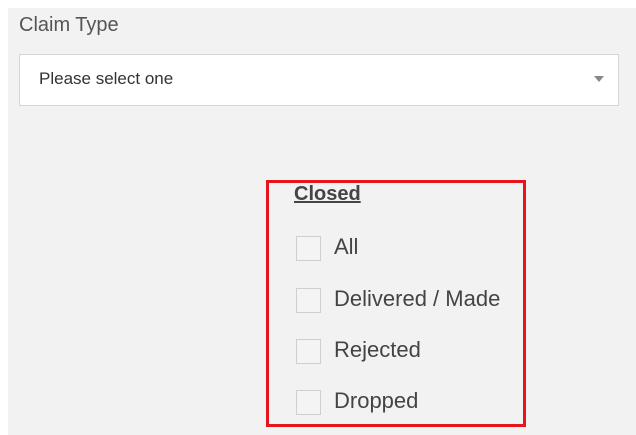 This screenshot has width=636, height=435. I want to click on option-label: Rejected, so click(377, 349).